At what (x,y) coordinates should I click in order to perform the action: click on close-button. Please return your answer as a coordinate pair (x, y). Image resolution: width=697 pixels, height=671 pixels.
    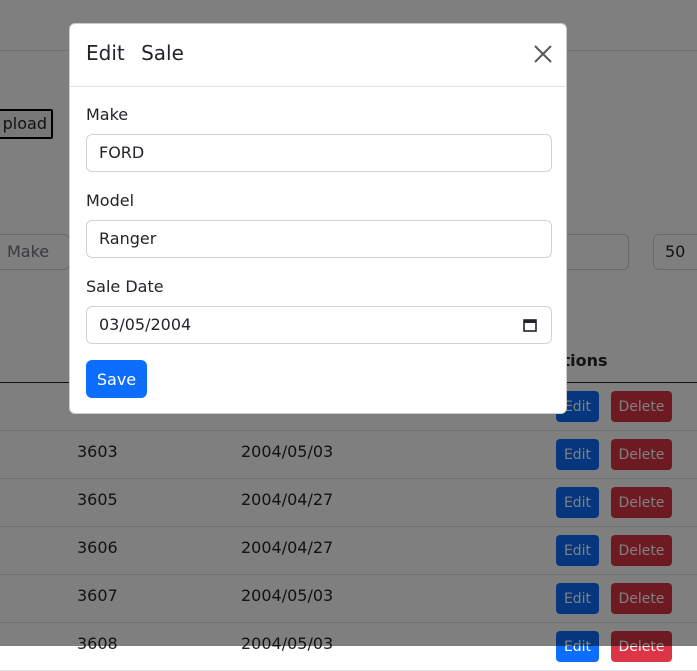
    Looking at the image, I should click on (543, 54).